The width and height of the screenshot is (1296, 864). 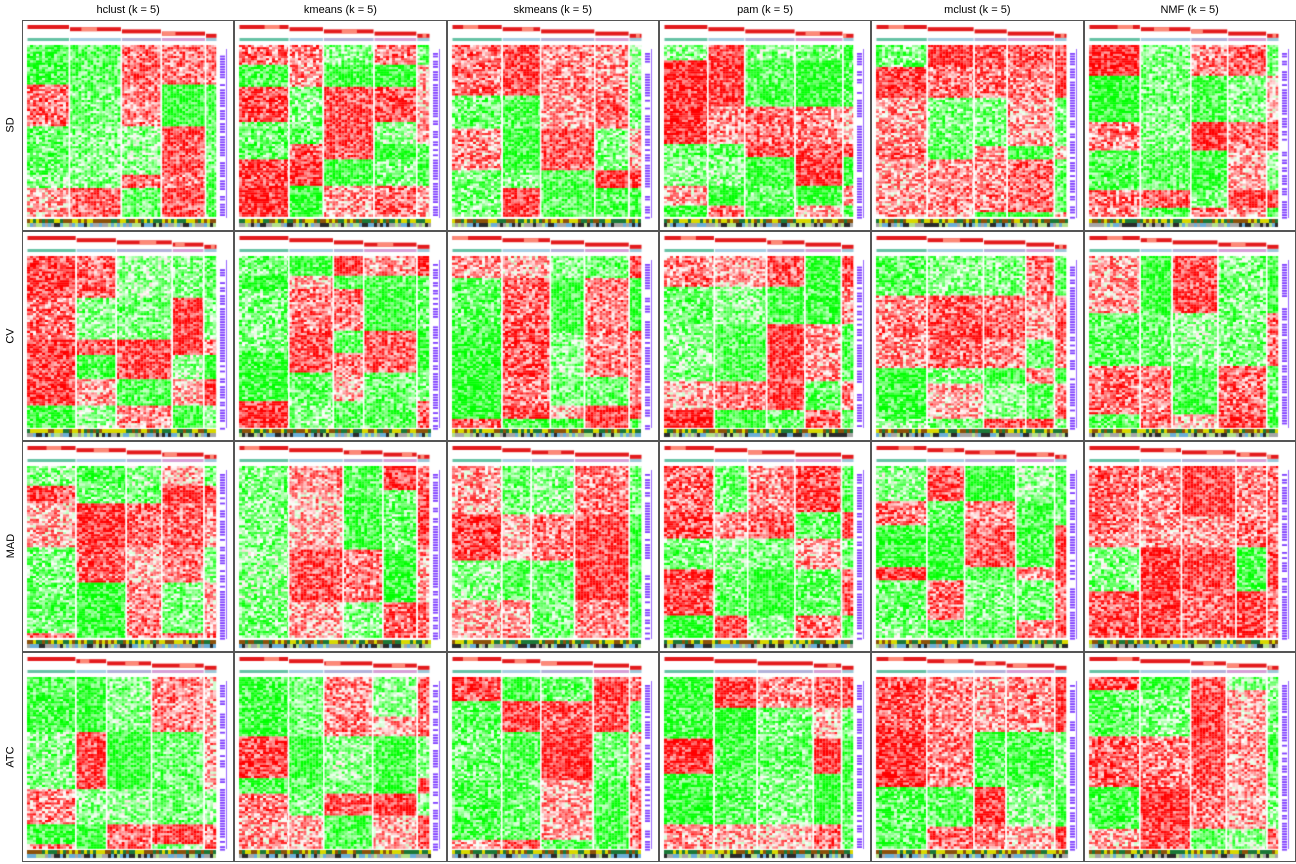 I want to click on row-title: MAD, so click(x=11, y=546).